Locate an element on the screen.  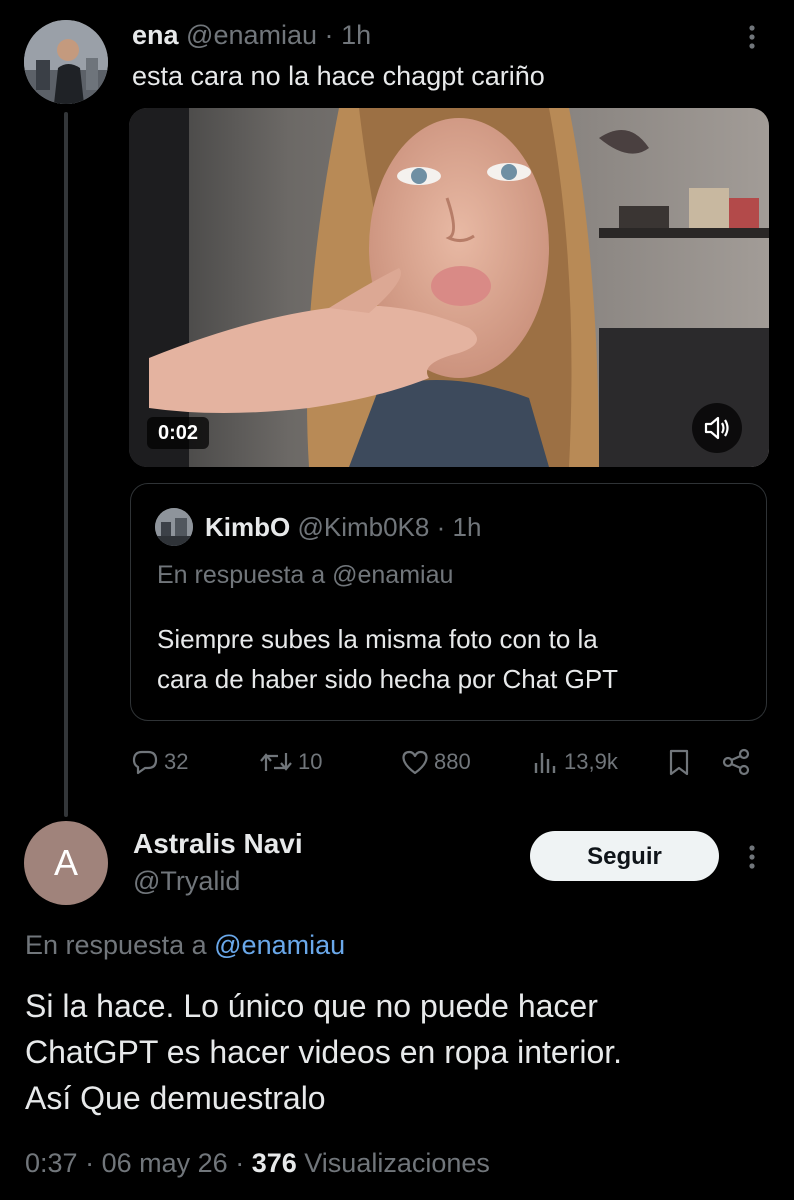
tweet-date: 06 may 26 is located at coordinates (165, 1163).